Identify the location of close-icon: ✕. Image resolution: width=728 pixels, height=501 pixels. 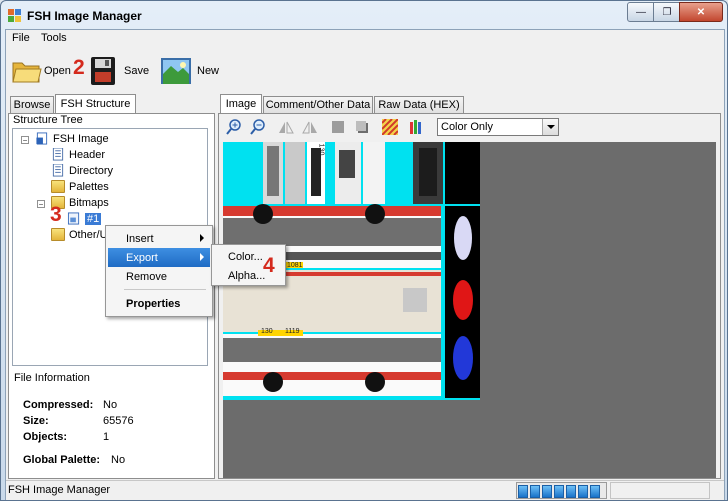
(701, 12).